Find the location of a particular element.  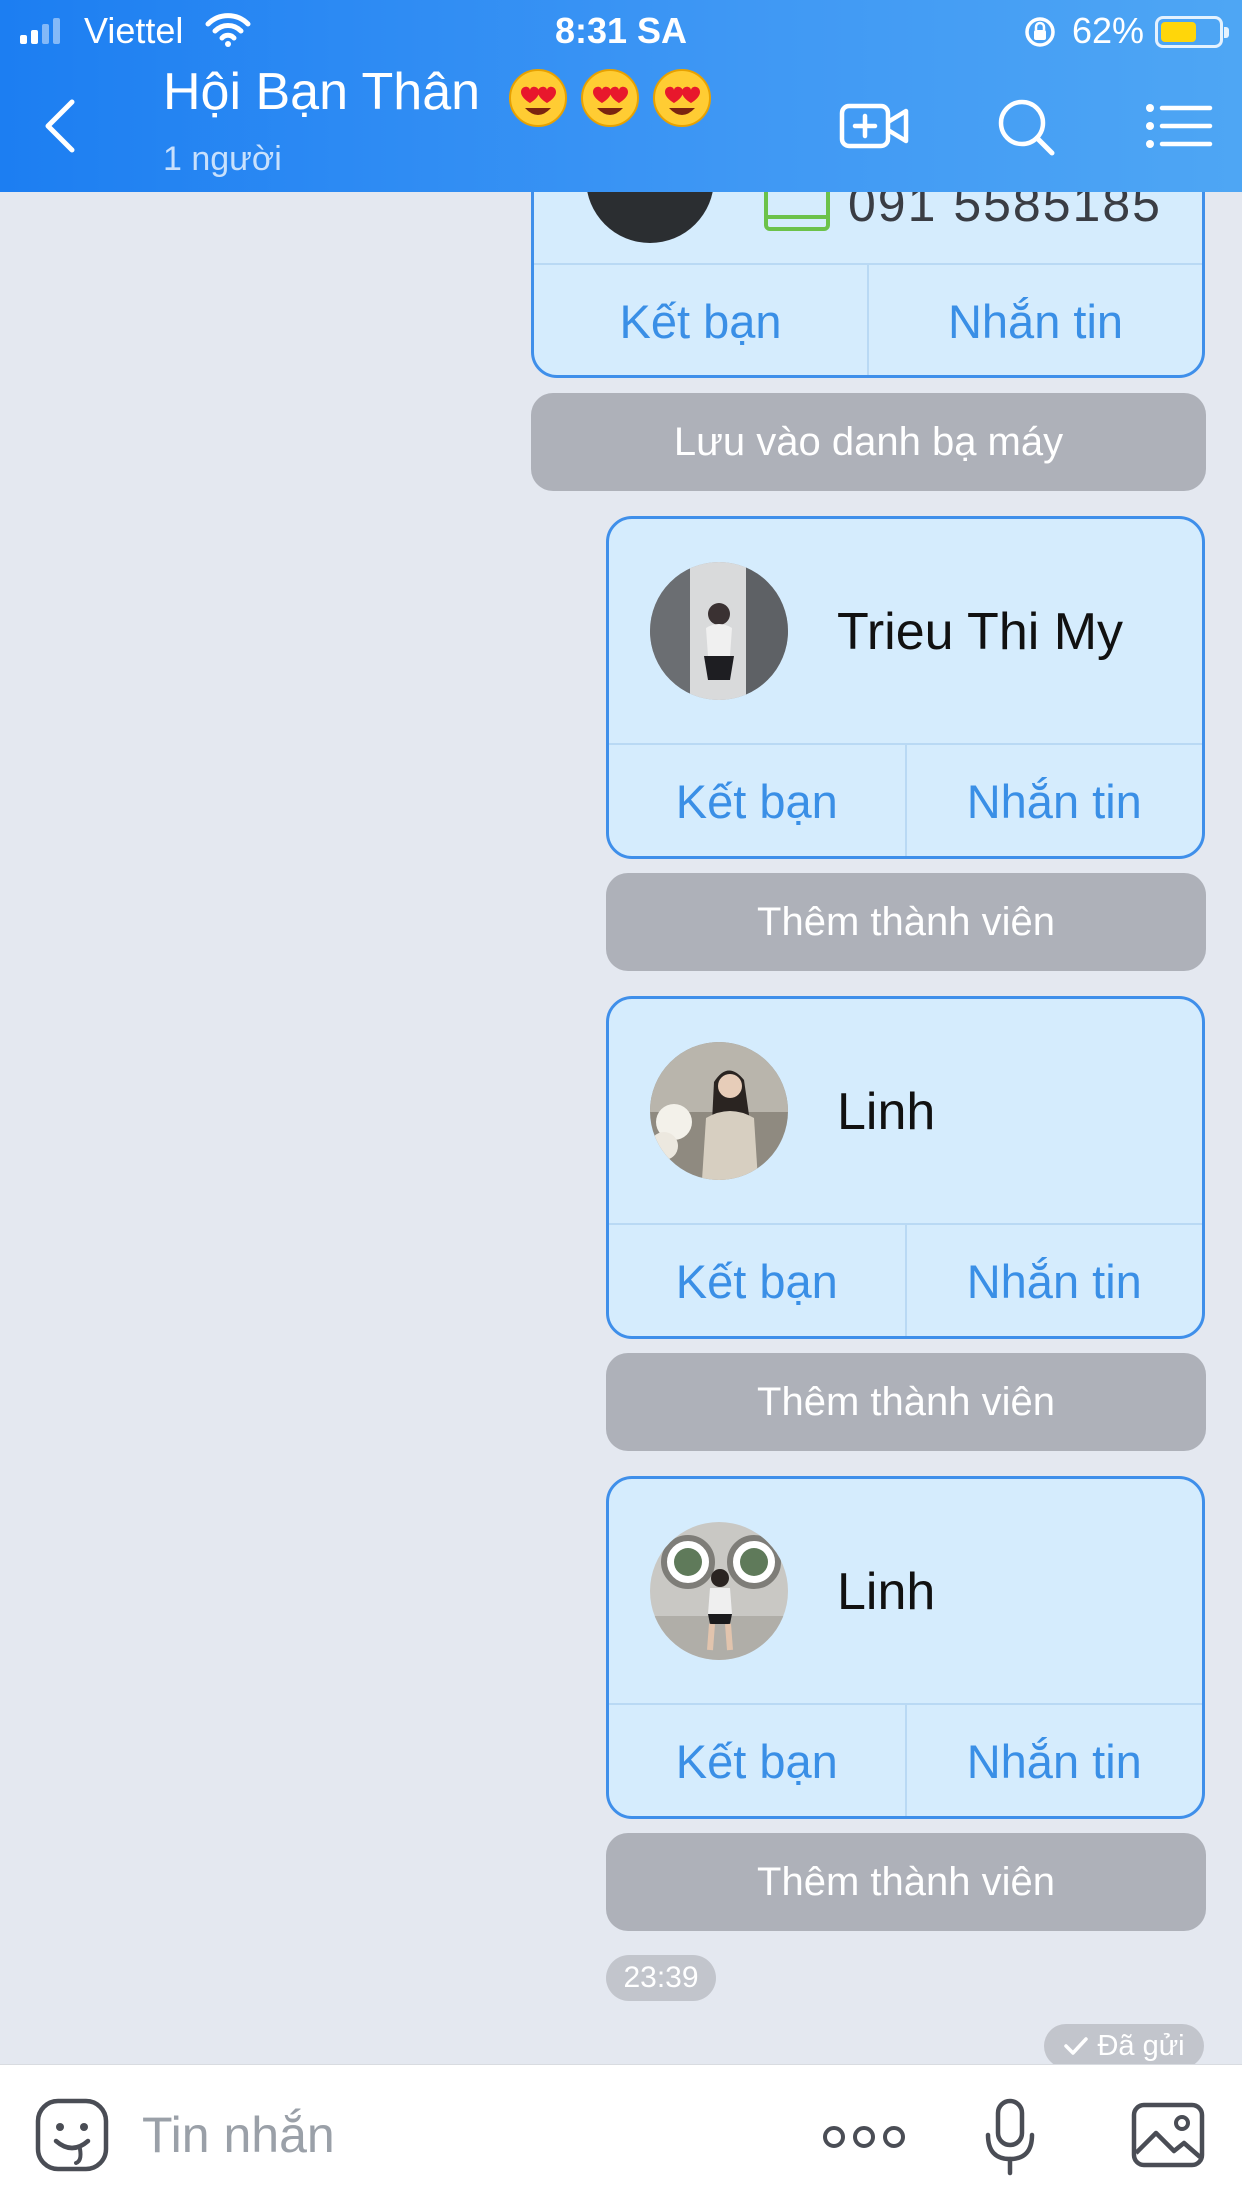

chat-title: Hội Bạn Thân is located at coordinates (321, 92).